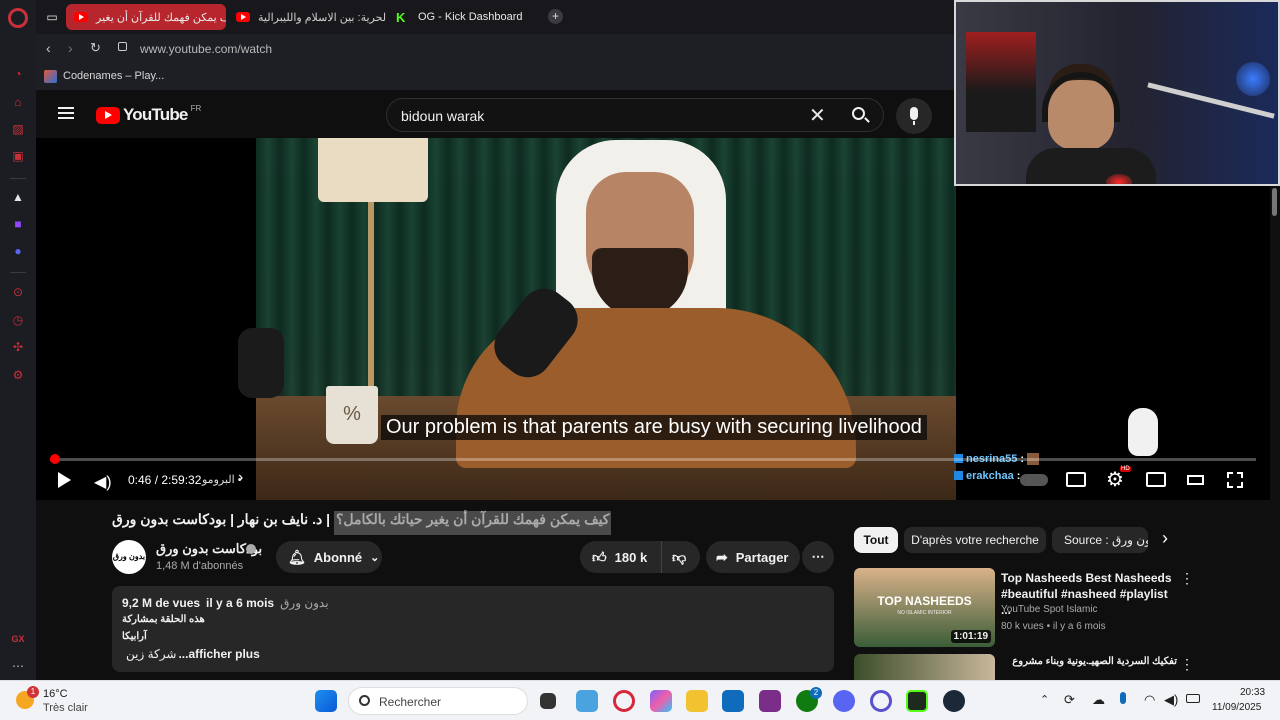 This screenshot has width=1280, height=720. What do you see at coordinates (18, 292) in the screenshot?
I see `player-icon: ⊙` at bounding box center [18, 292].